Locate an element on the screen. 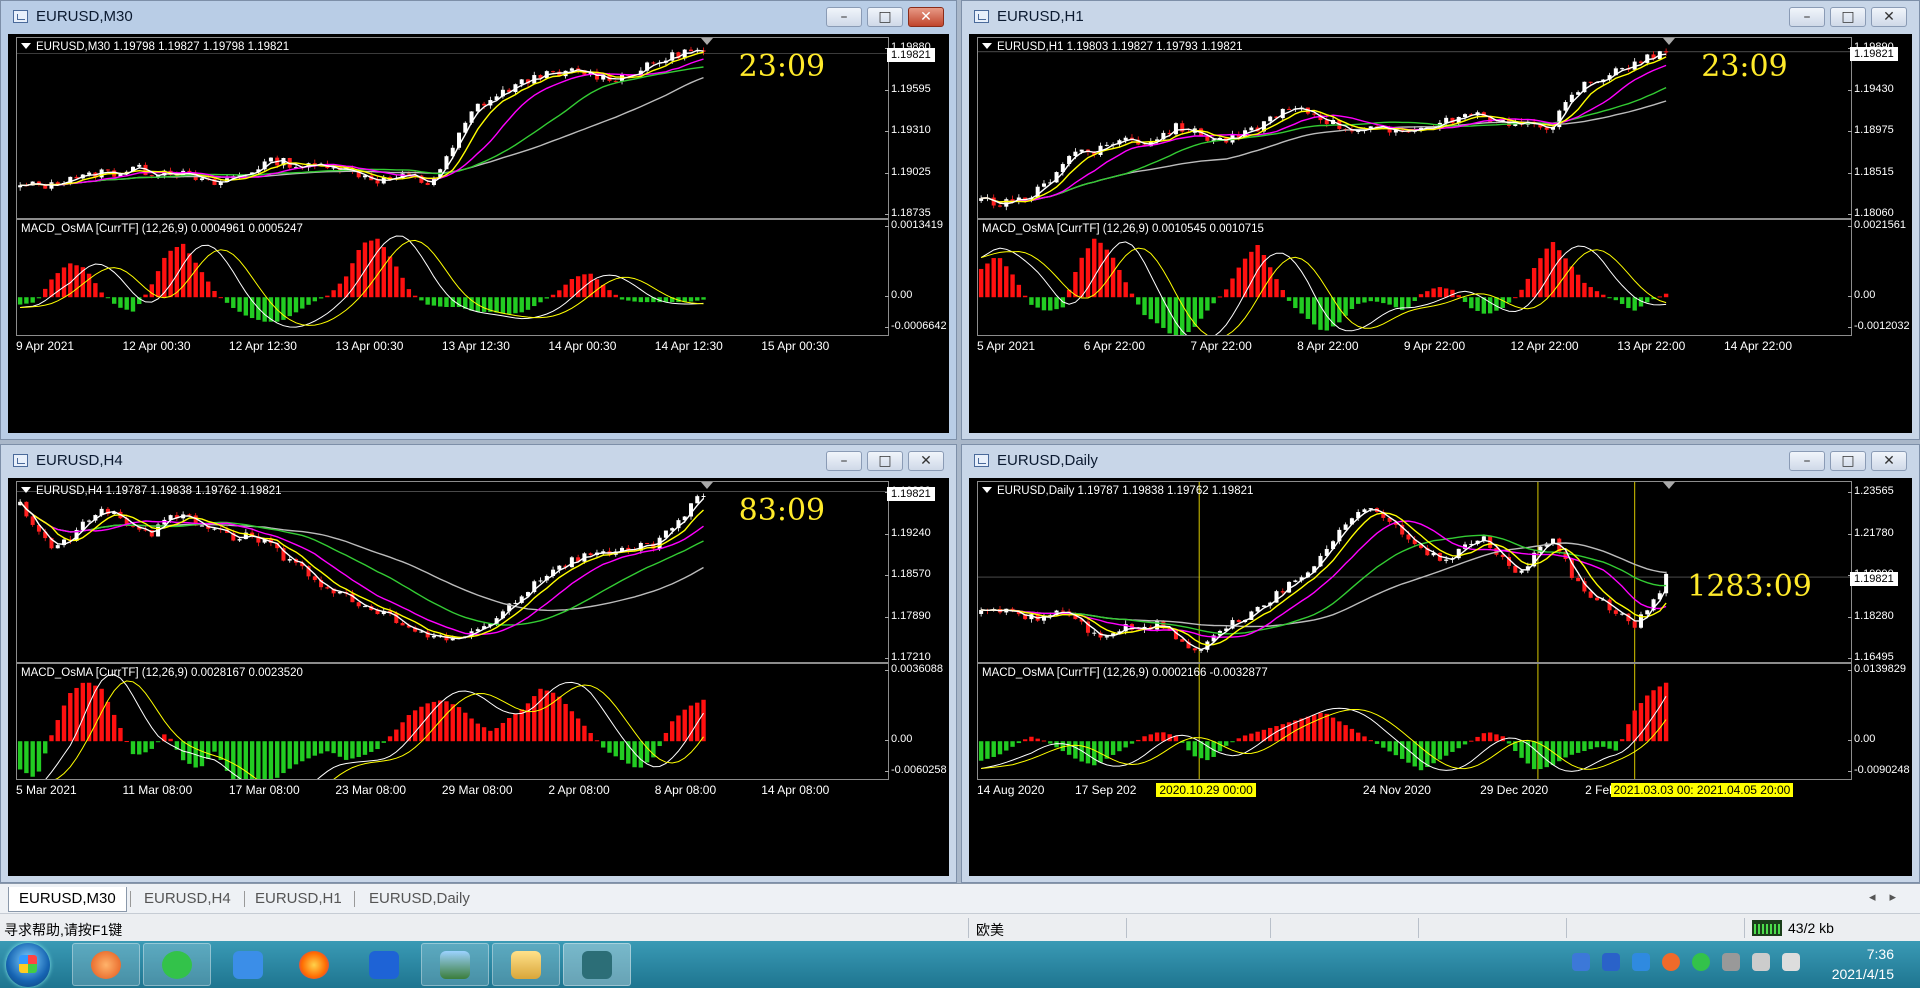 This screenshot has width=1920, height=988. window-titlebar: EURUSD,H1 – □ ✕ is located at coordinates (1440, 17).